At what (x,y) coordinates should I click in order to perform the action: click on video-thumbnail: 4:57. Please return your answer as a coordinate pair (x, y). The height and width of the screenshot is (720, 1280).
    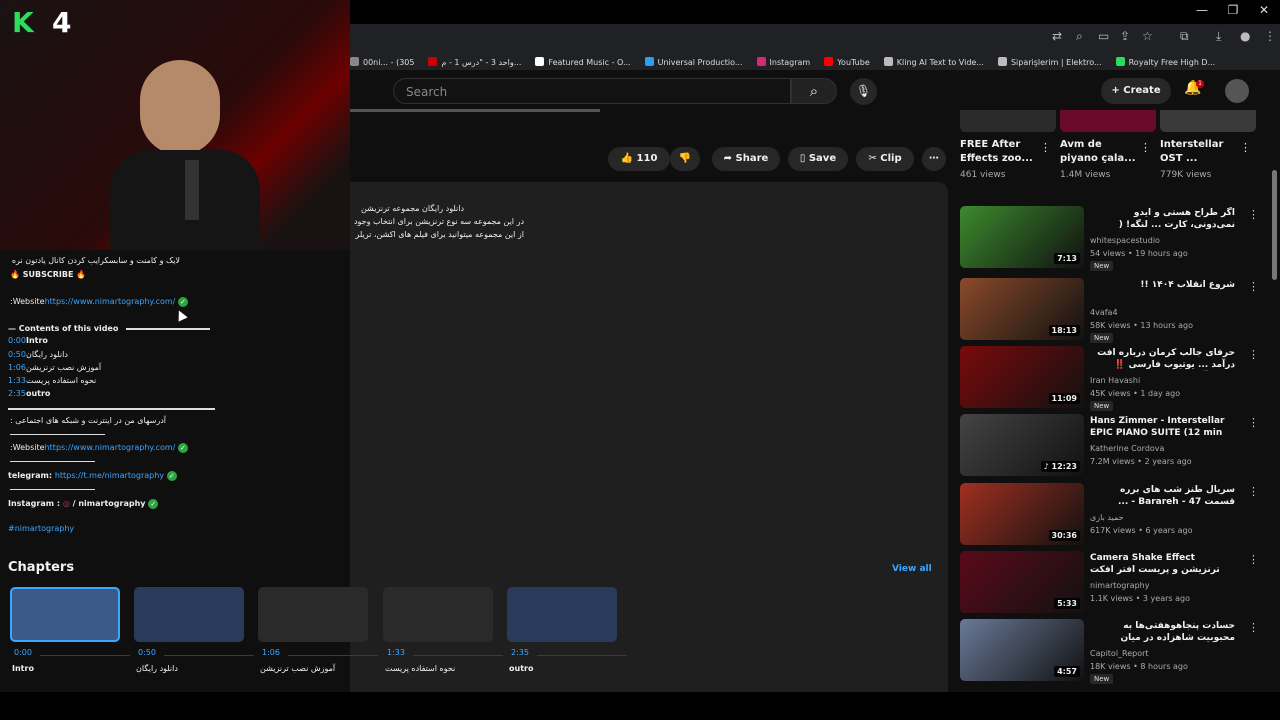
    Looking at the image, I should click on (1022, 650).